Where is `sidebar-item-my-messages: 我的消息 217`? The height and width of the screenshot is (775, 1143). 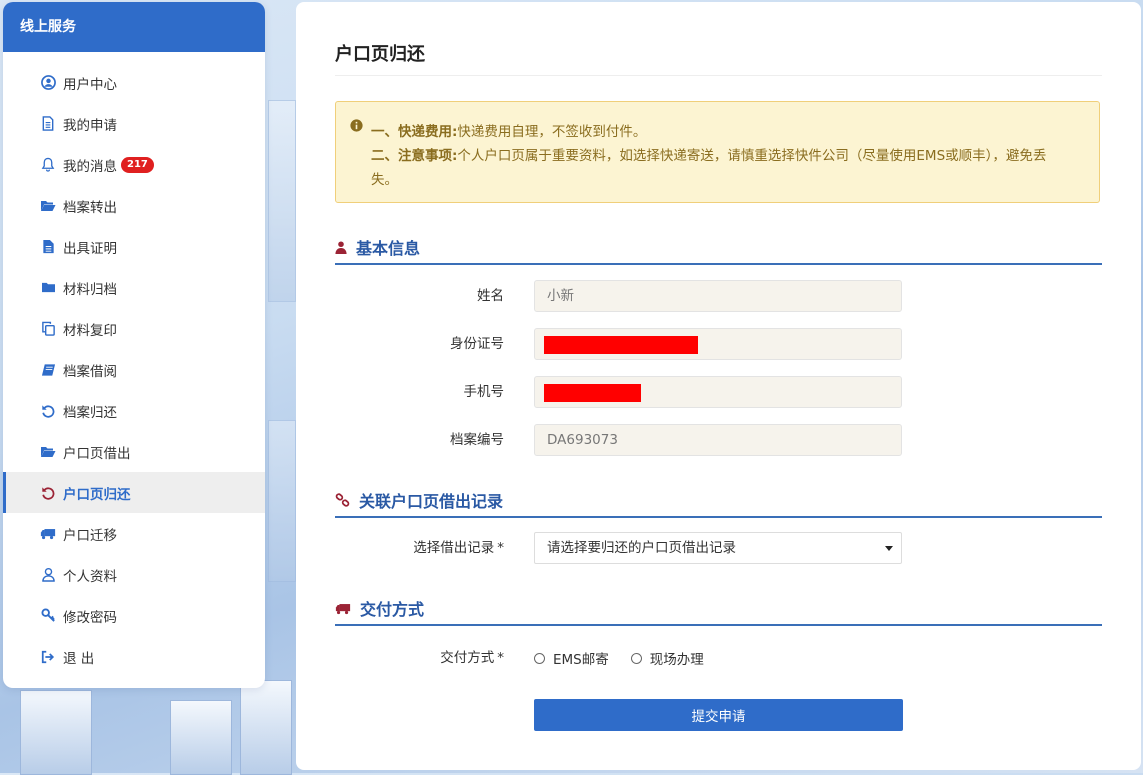
sidebar-item-my-messages: 我的消息 217 is located at coordinates (134, 164).